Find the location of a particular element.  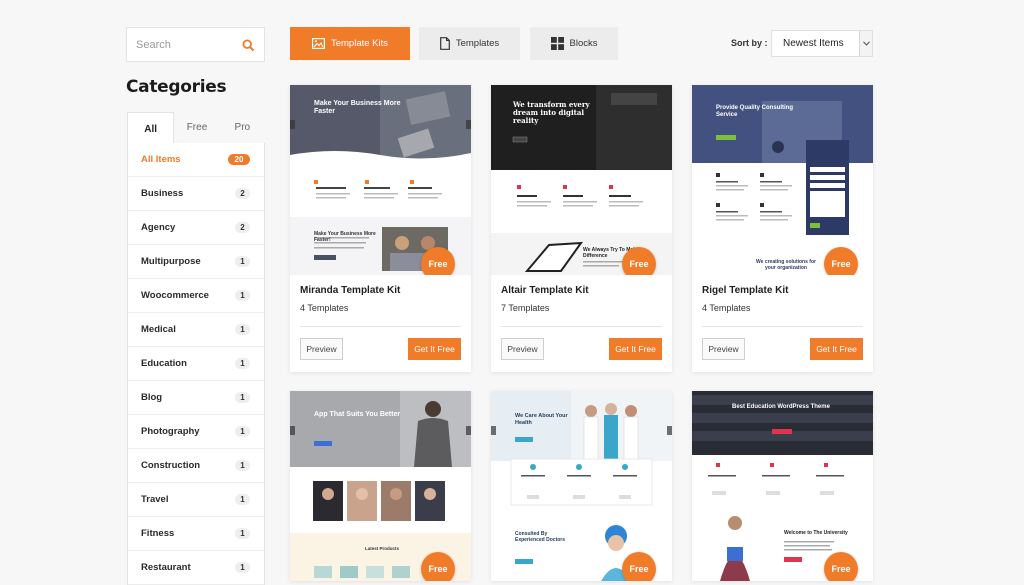

category-label: Business is located at coordinates (162, 193).